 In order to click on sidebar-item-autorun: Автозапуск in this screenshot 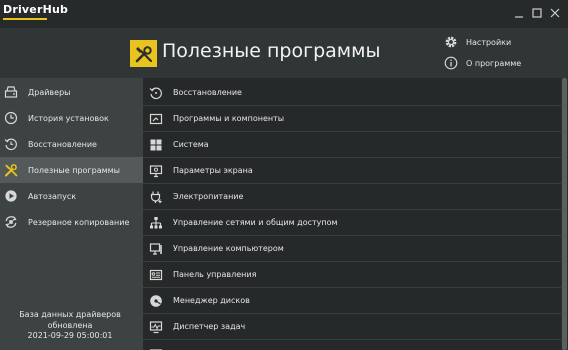, I will do `click(71, 196)`.